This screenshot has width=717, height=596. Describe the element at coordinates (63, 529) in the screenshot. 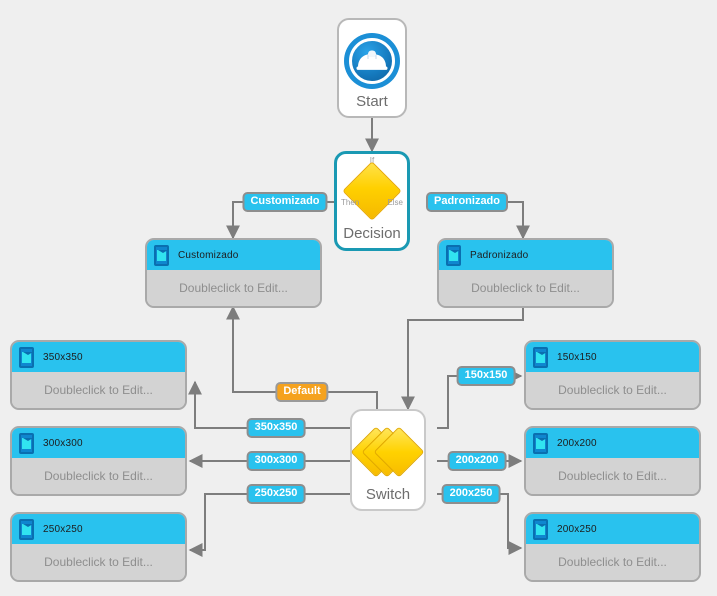

I see `card-title: 250x250` at that location.